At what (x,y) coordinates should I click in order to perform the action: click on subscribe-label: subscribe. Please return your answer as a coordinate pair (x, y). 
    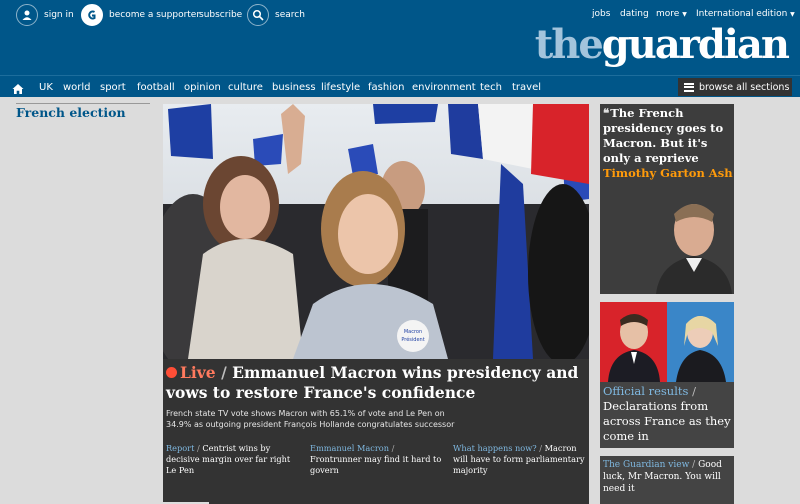
    Looking at the image, I should click on (221, 15).